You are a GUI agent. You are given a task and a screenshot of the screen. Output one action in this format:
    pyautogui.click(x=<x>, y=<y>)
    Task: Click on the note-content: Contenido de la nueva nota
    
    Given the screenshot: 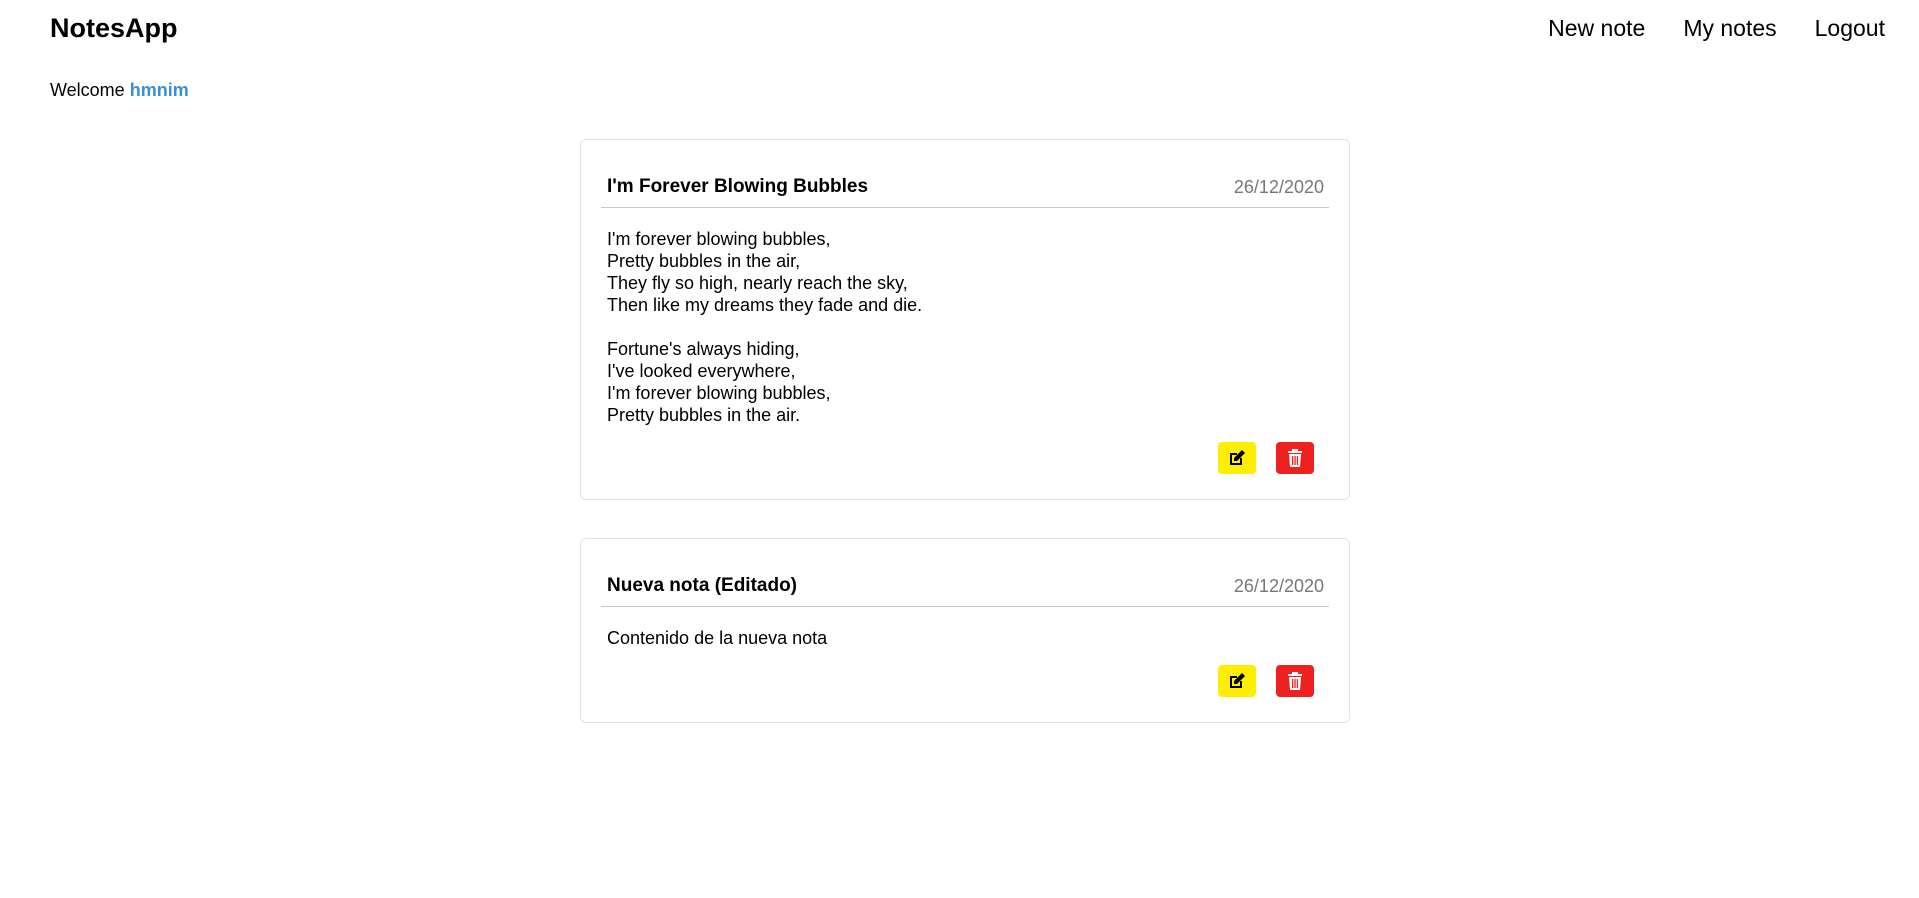 What is the action you would take?
    pyautogui.click(x=717, y=638)
    